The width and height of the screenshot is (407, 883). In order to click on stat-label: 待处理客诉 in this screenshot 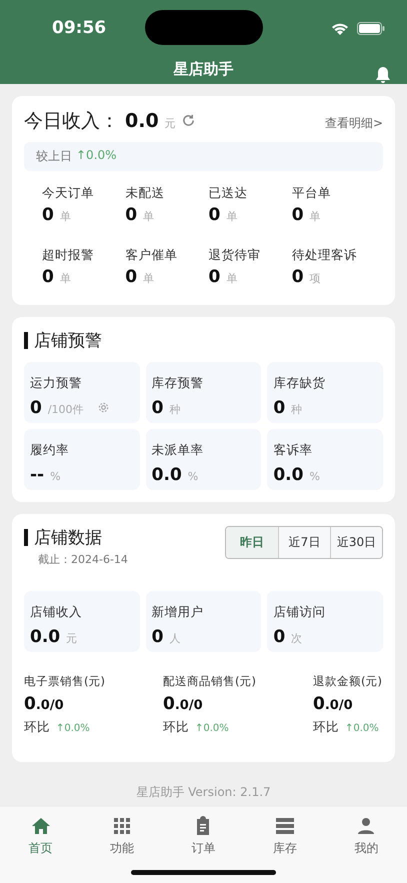, I will do `click(325, 255)`.